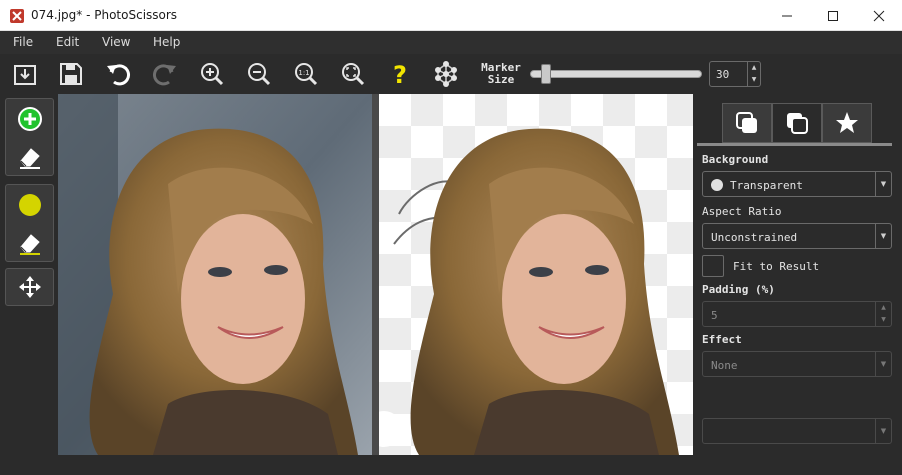 The height and width of the screenshot is (475, 902). What do you see at coordinates (794, 144) in the screenshot?
I see `tab-underline` at bounding box center [794, 144].